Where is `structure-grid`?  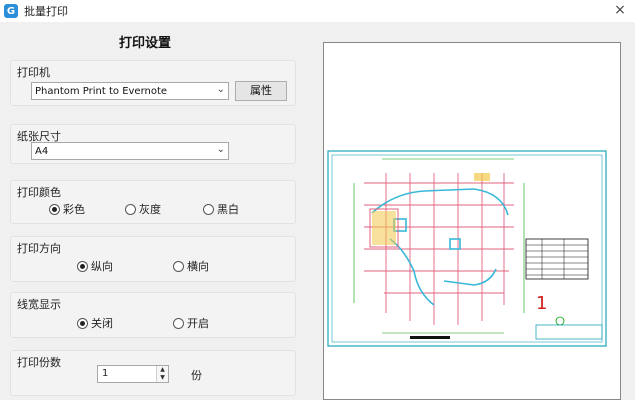 structure-grid is located at coordinates (439, 249).